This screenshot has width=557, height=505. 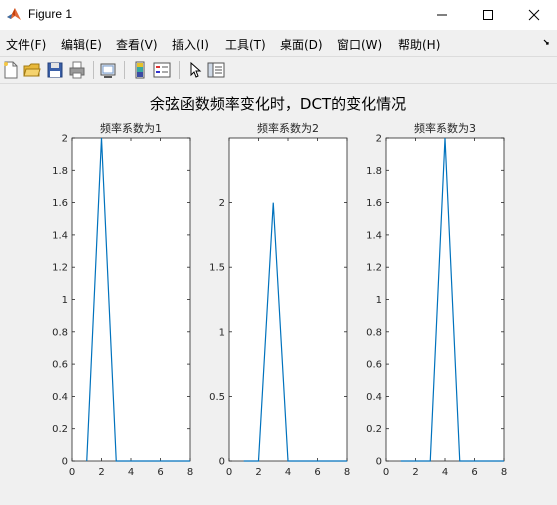 What do you see at coordinates (11, 70) in the screenshot?
I see `new-figure-icon` at bounding box center [11, 70].